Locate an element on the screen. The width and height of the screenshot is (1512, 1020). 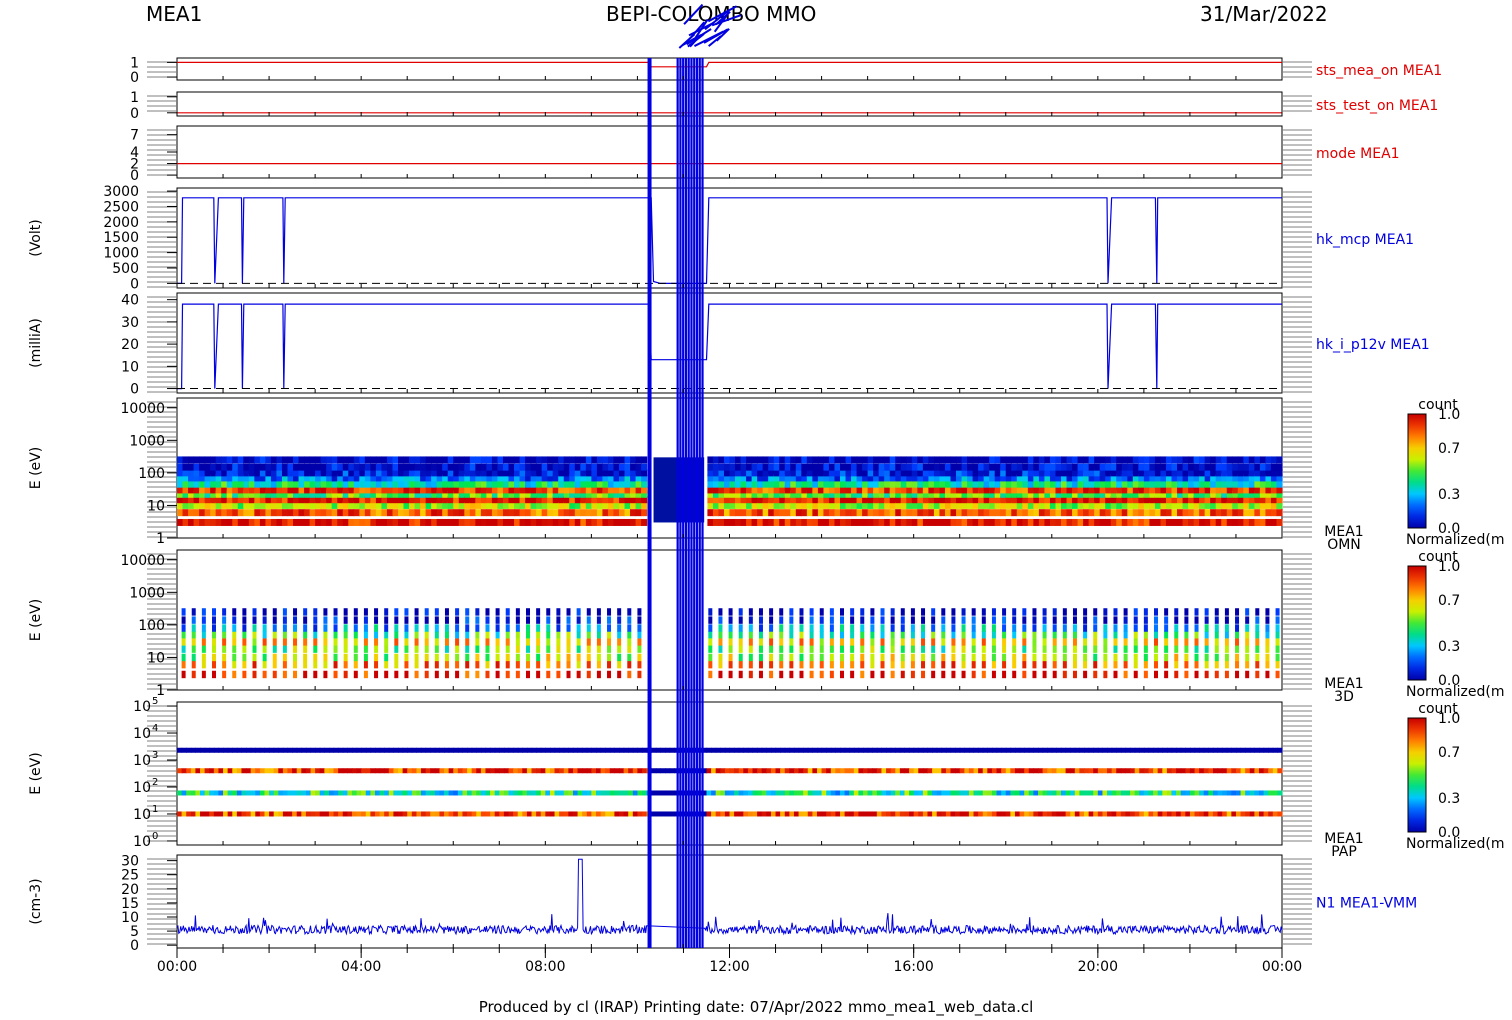
y-tick-exponent: 2 is located at coordinates (155, 782).